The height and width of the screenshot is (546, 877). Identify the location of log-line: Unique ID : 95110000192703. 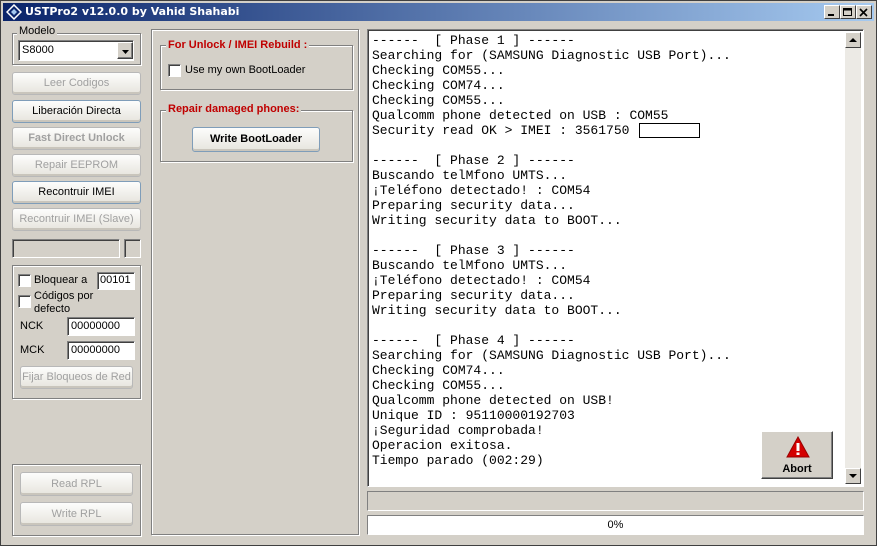
(473, 415).